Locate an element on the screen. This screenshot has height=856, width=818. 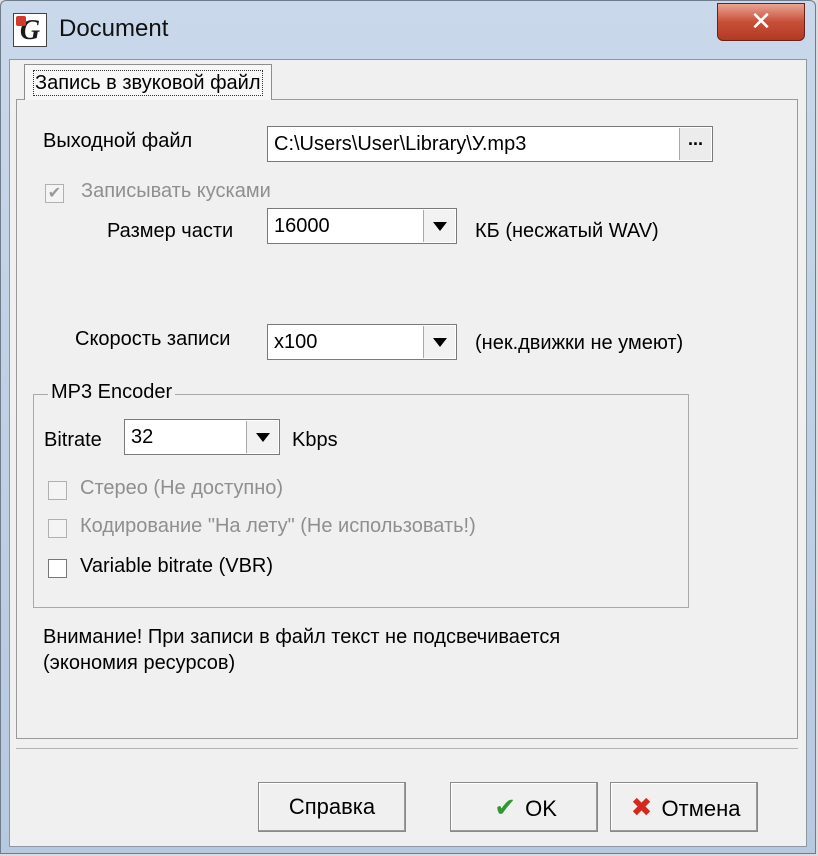
chunk-size-value: 16000 is located at coordinates (302, 226).